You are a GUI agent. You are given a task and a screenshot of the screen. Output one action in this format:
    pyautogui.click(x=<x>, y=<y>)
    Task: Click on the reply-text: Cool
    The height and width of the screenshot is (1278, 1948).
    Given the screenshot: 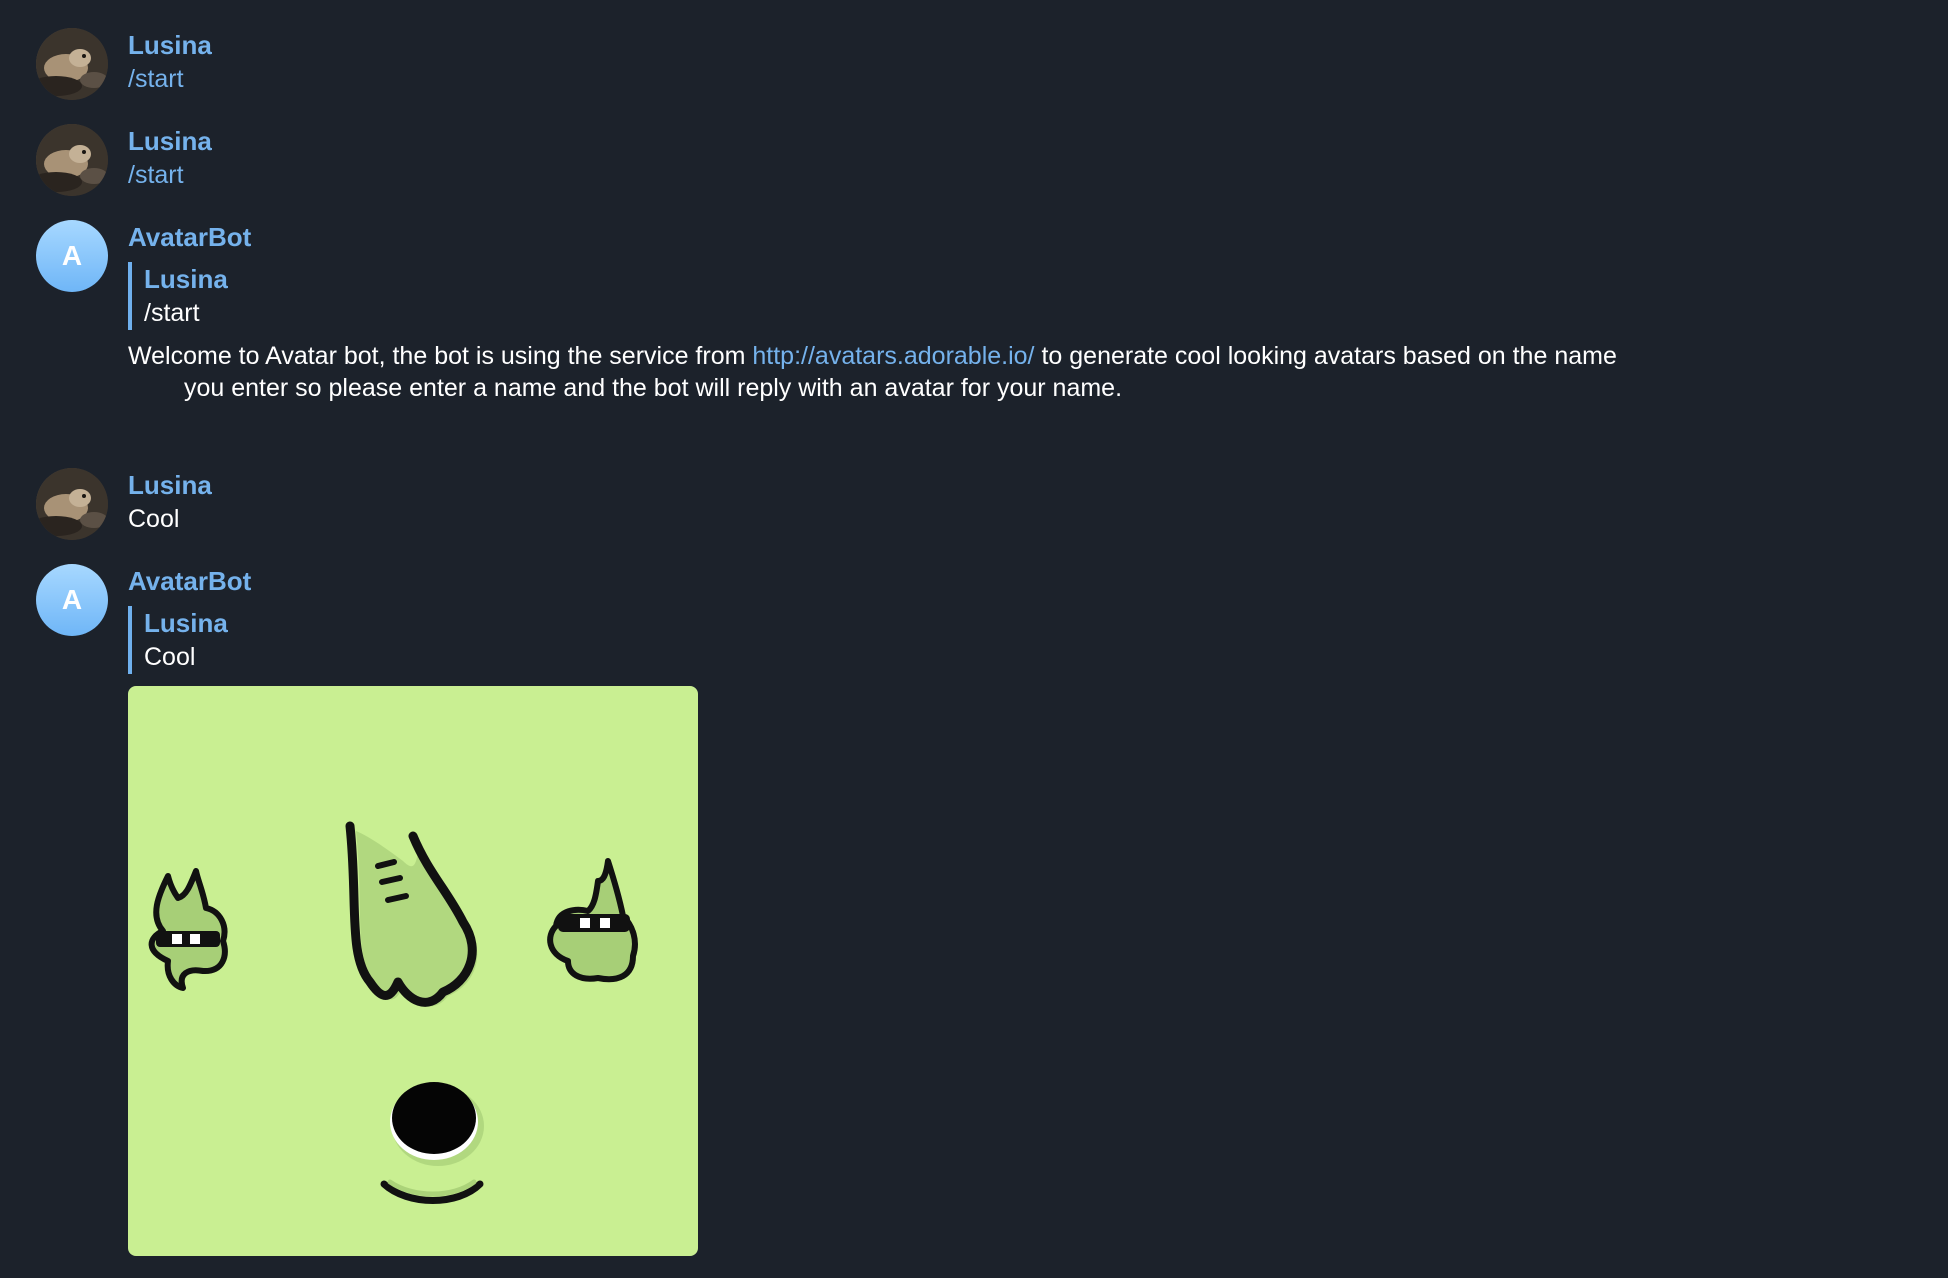 What is the action you would take?
    pyautogui.click(x=170, y=657)
    